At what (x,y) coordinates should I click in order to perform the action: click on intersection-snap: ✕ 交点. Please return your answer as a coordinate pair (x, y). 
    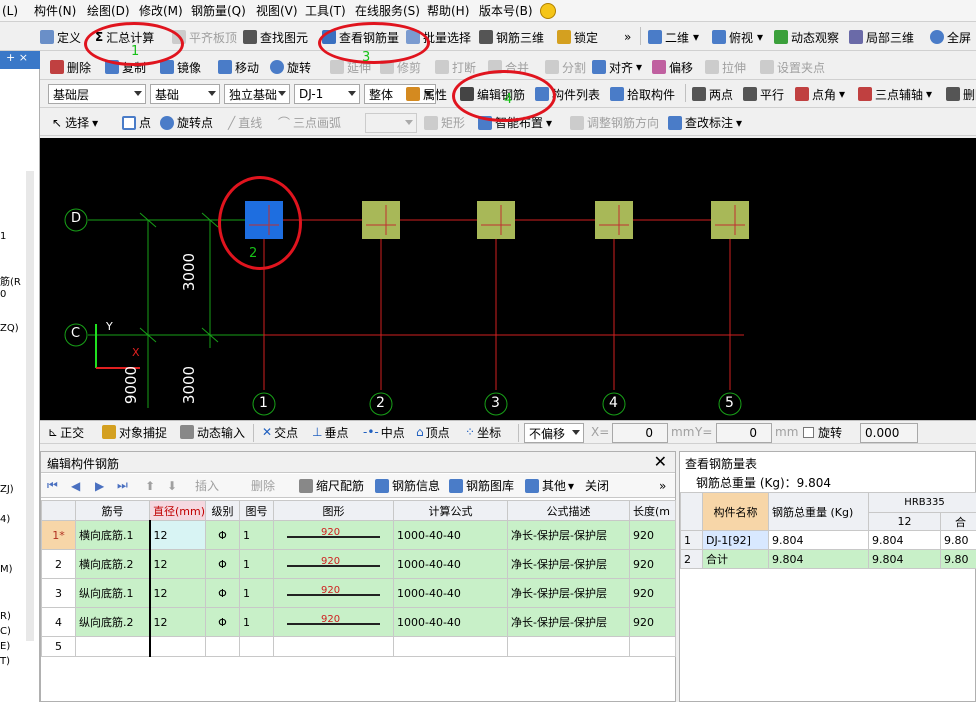
    Looking at the image, I should click on (280, 432).